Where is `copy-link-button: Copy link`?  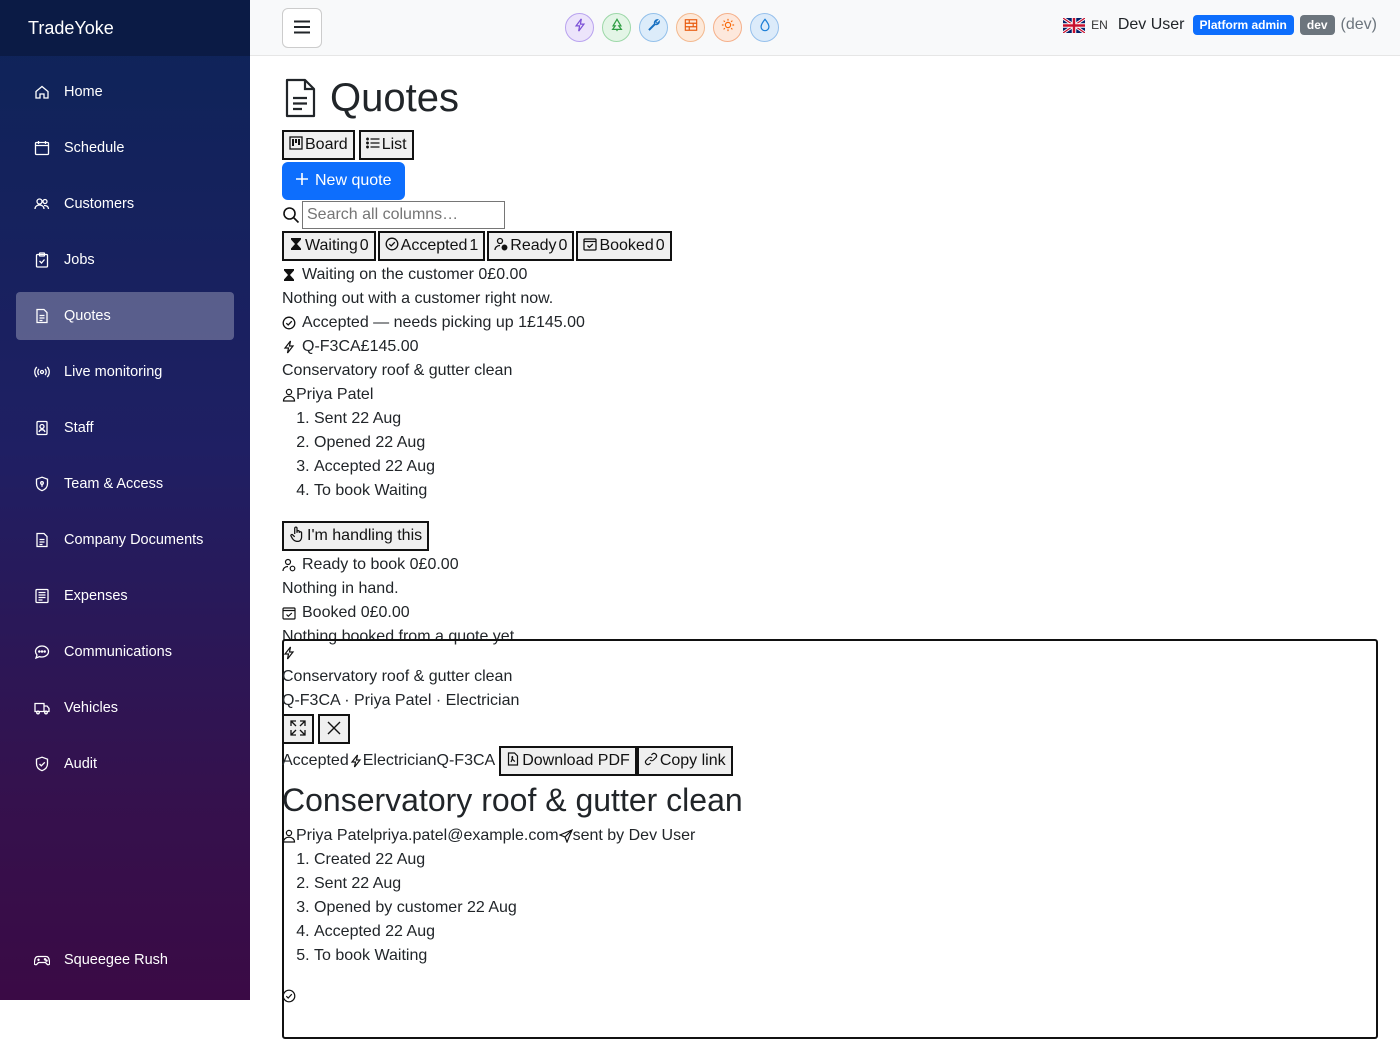 copy-link-button: Copy link is located at coordinates (684, 761).